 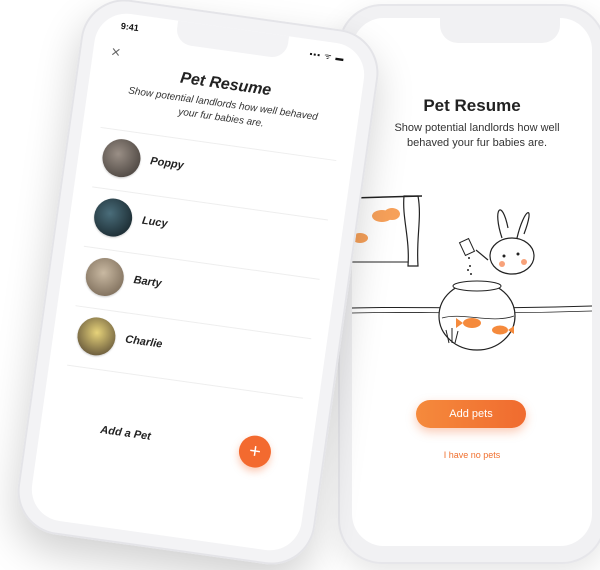 I want to click on pet-name: Poppy, so click(x=167, y=163).